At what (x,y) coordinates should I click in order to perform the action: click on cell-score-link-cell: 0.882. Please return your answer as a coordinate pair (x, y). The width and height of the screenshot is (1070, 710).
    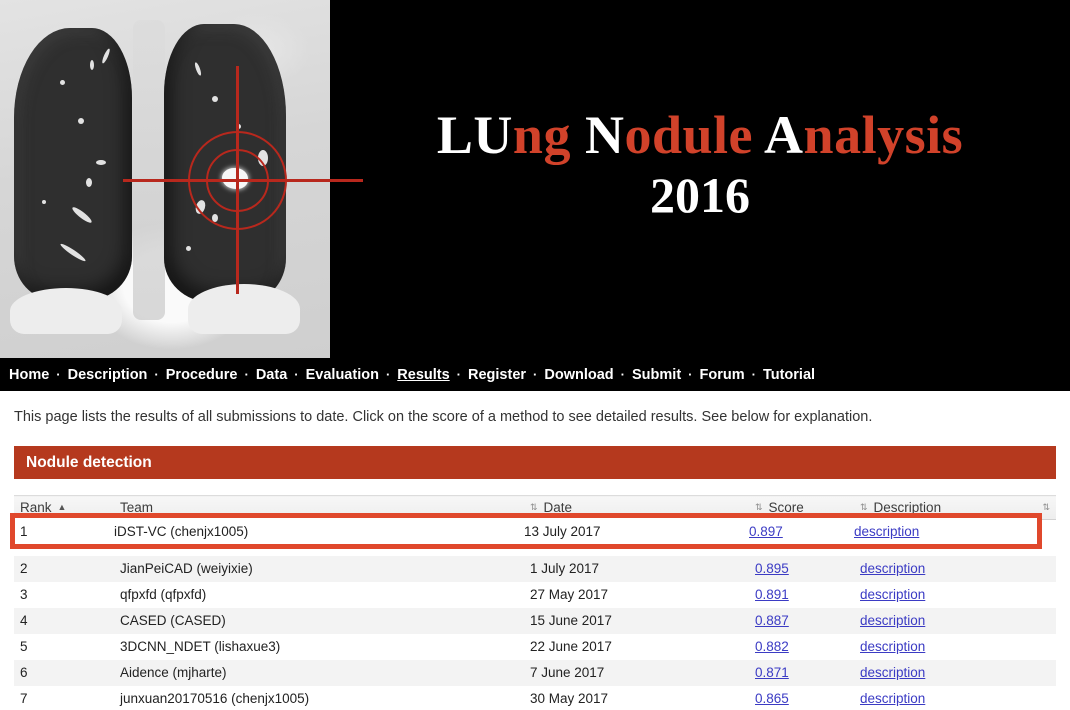
    Looking at the image, I should click on (801, 646).